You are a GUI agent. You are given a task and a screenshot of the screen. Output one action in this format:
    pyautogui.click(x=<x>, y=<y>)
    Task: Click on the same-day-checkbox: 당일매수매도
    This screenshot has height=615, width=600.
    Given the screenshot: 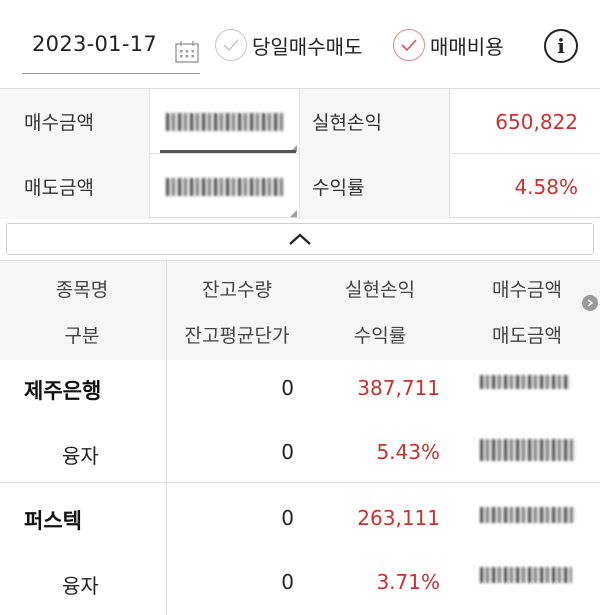 What is the action you would take?
    pyautogui.click(x=288, y=45)
    